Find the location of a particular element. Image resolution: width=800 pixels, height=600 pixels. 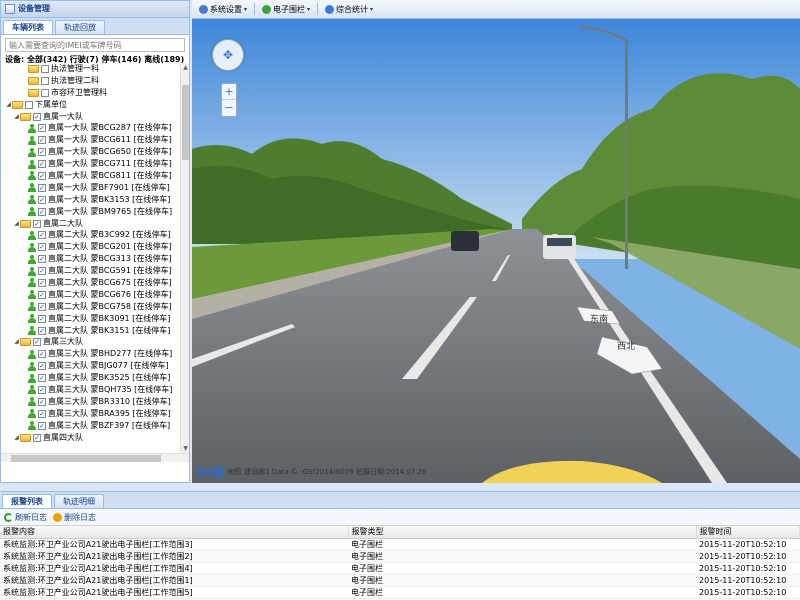

tree-vehicle-item: ✓ 直属二大队 蒙BCG758 [在线停车] is located at coordinates (90, 307).